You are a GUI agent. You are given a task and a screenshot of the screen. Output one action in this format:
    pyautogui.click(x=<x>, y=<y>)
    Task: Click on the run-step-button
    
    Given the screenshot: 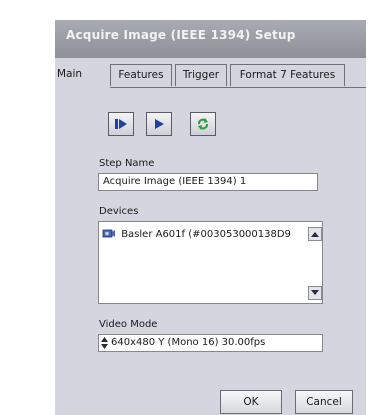 What is the action you would take?
    pyautogui.click(x=121, y=124)
    